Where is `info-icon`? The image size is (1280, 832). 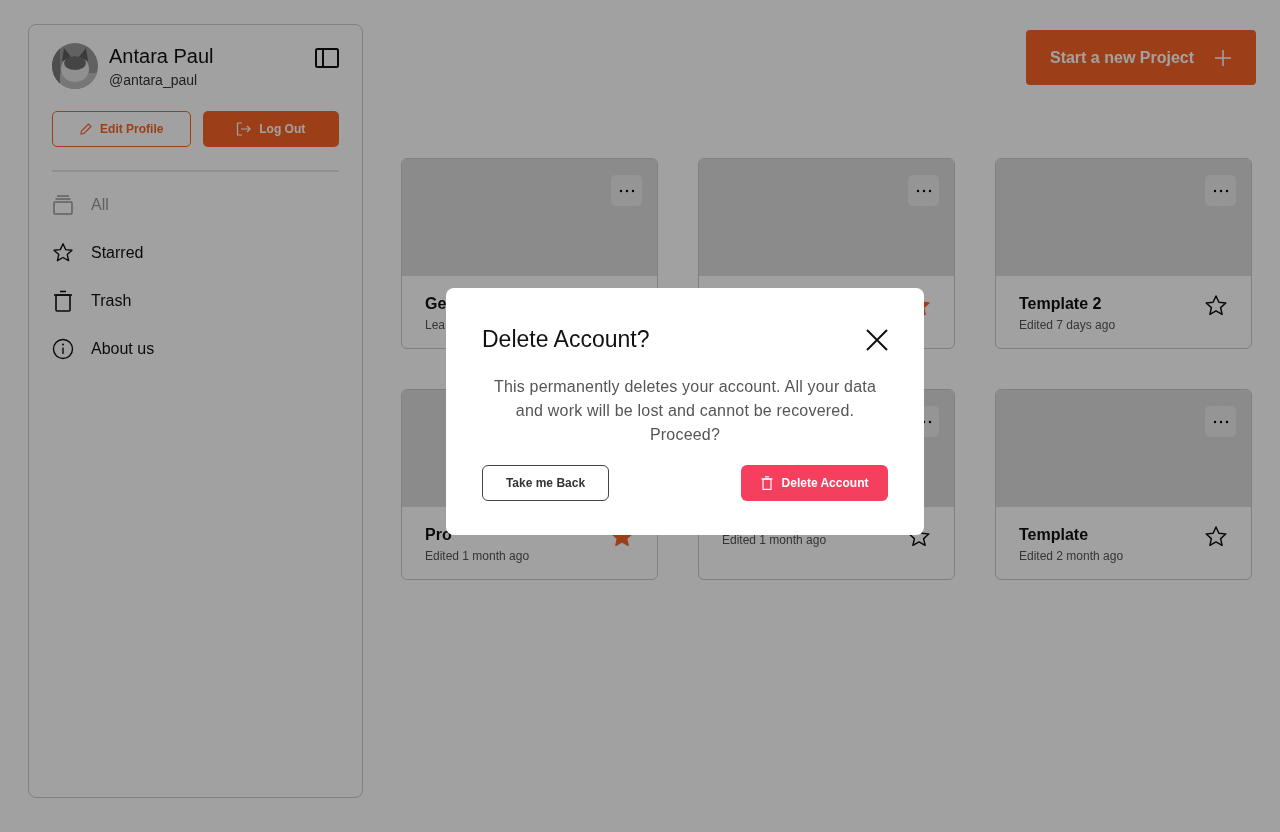 info-icon is located at coordinates (63, 349).